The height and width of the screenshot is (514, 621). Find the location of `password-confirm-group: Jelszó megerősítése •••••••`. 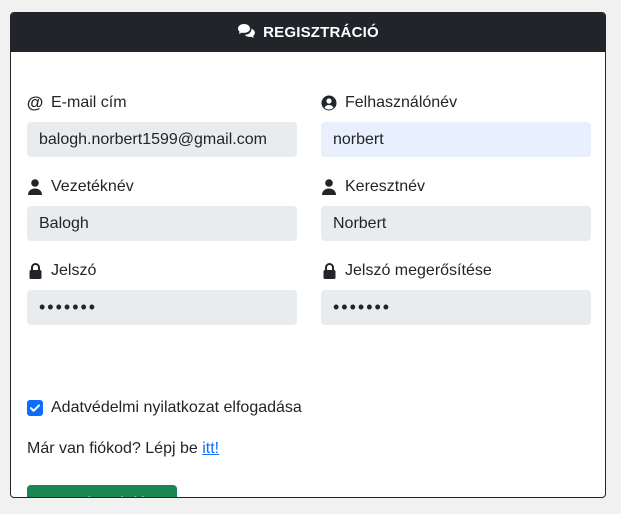

password-confirm-group: Jelszó megerősítése ••••••• is located at coordinates (456, 293).